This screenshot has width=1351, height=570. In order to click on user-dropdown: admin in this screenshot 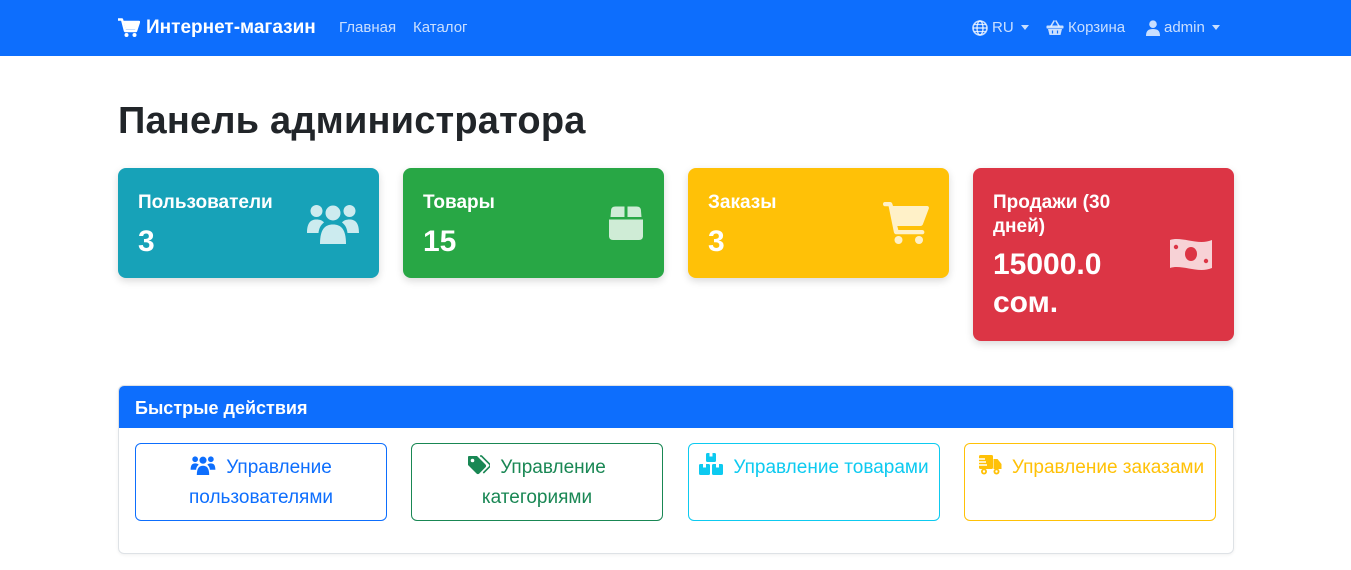, I will do `click(1183, 27)`.